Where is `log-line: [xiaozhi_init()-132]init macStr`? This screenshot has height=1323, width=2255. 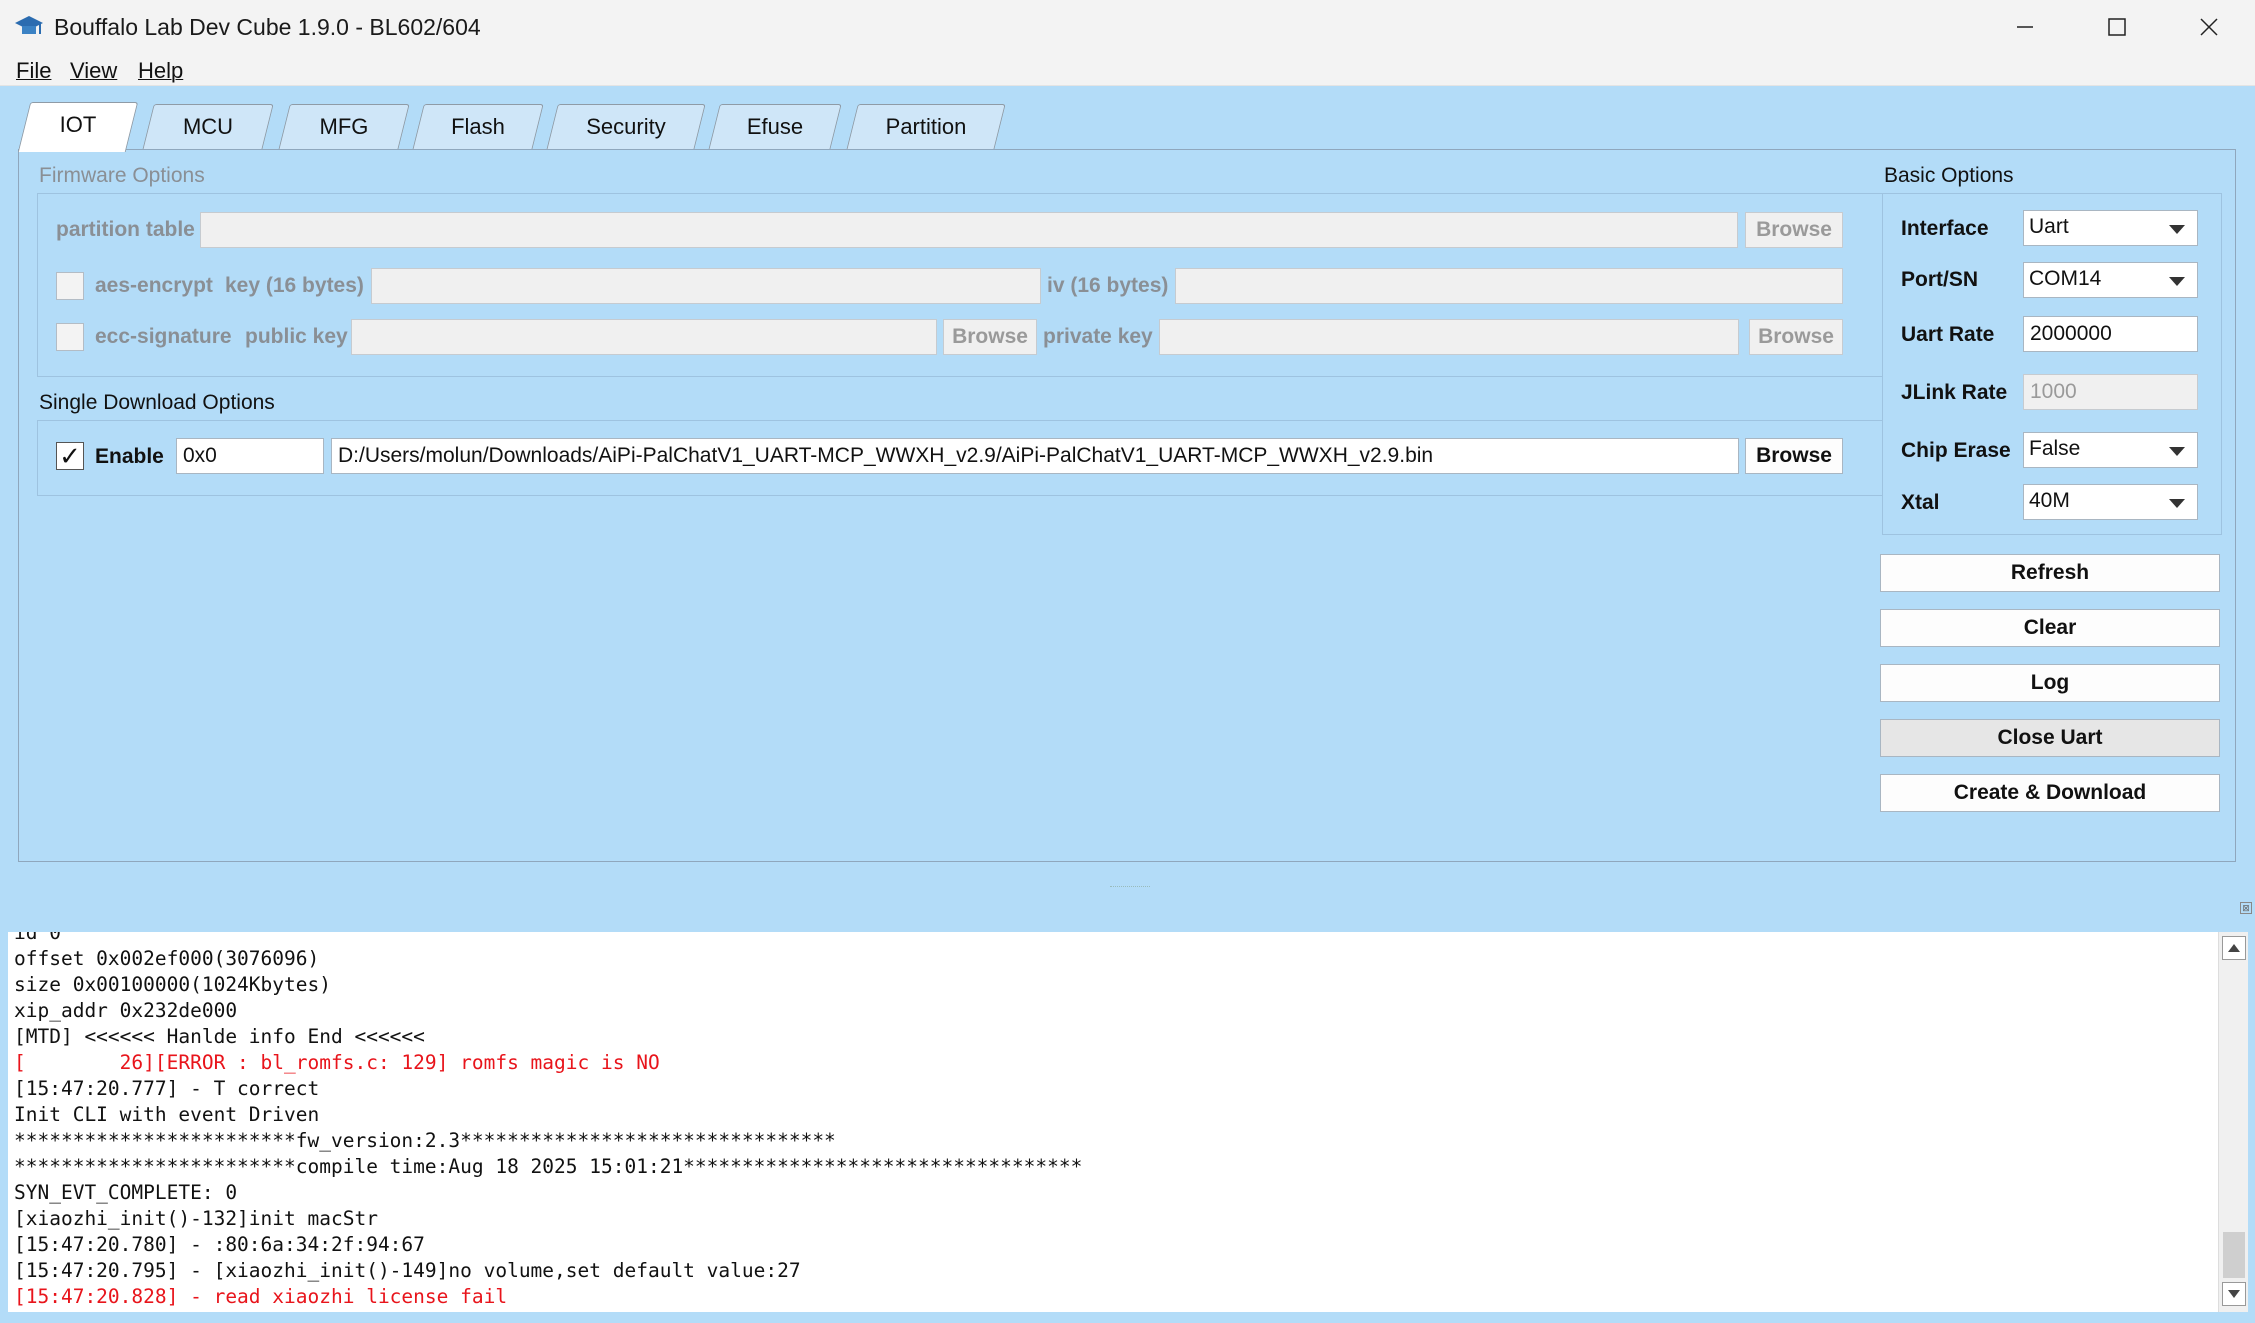
log-line: [xiaozhi_init()-132]init macStr is located at coordinates (196, 1218).